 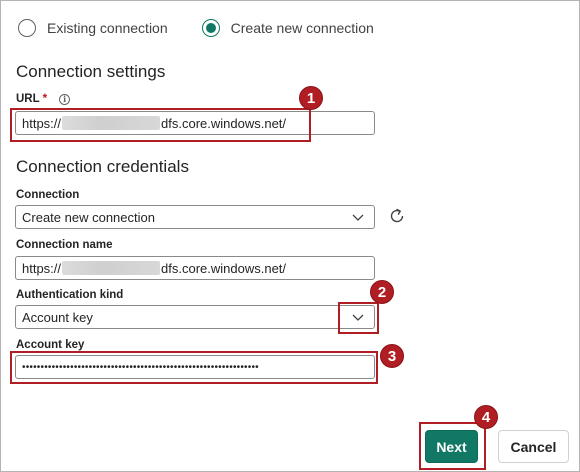 I want to click on annotation-number-3: 3, so click(x=392, y=356).